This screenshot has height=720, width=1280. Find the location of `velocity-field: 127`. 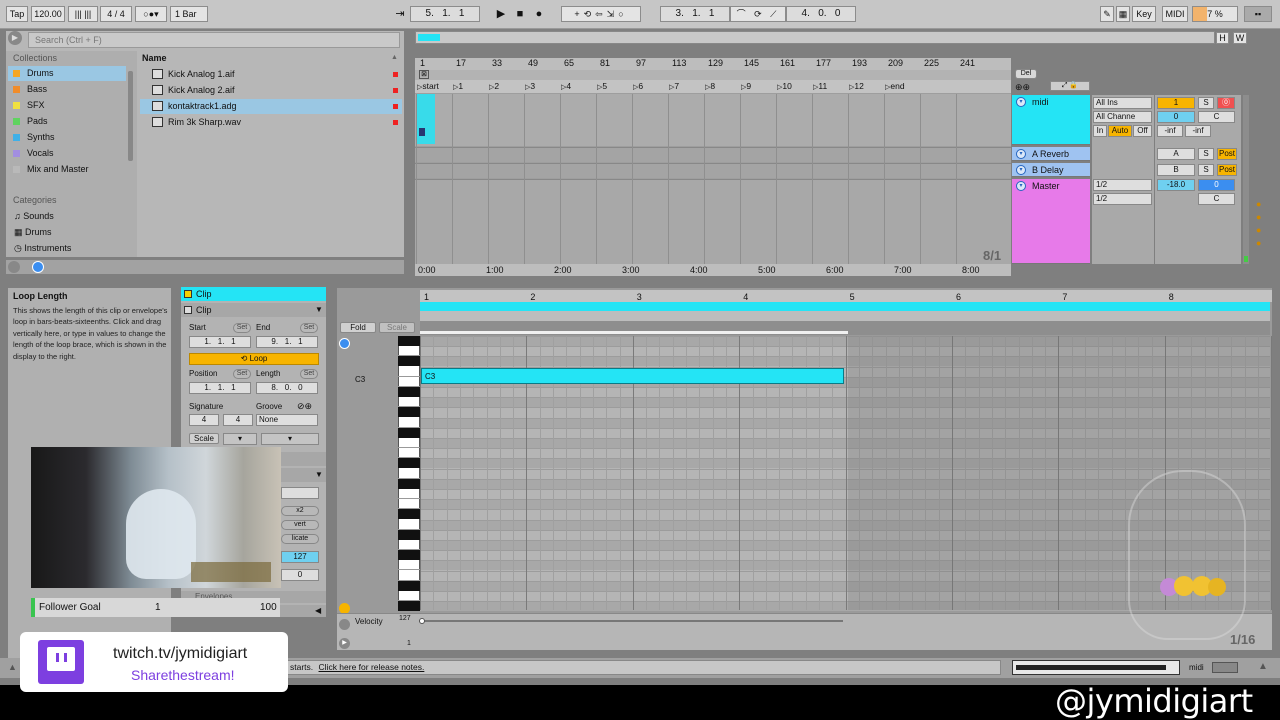

velocity-field: 127 is located at coordinates (300, 557).